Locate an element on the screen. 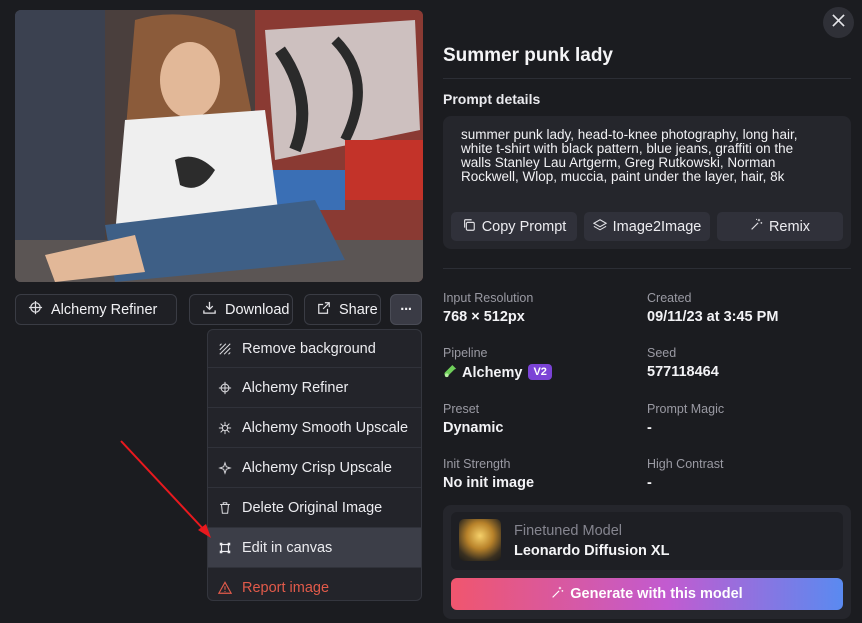 The width and height of the screenshot is (862, 623). model-label: Finetuned Model is located at coordinates (568, 531).